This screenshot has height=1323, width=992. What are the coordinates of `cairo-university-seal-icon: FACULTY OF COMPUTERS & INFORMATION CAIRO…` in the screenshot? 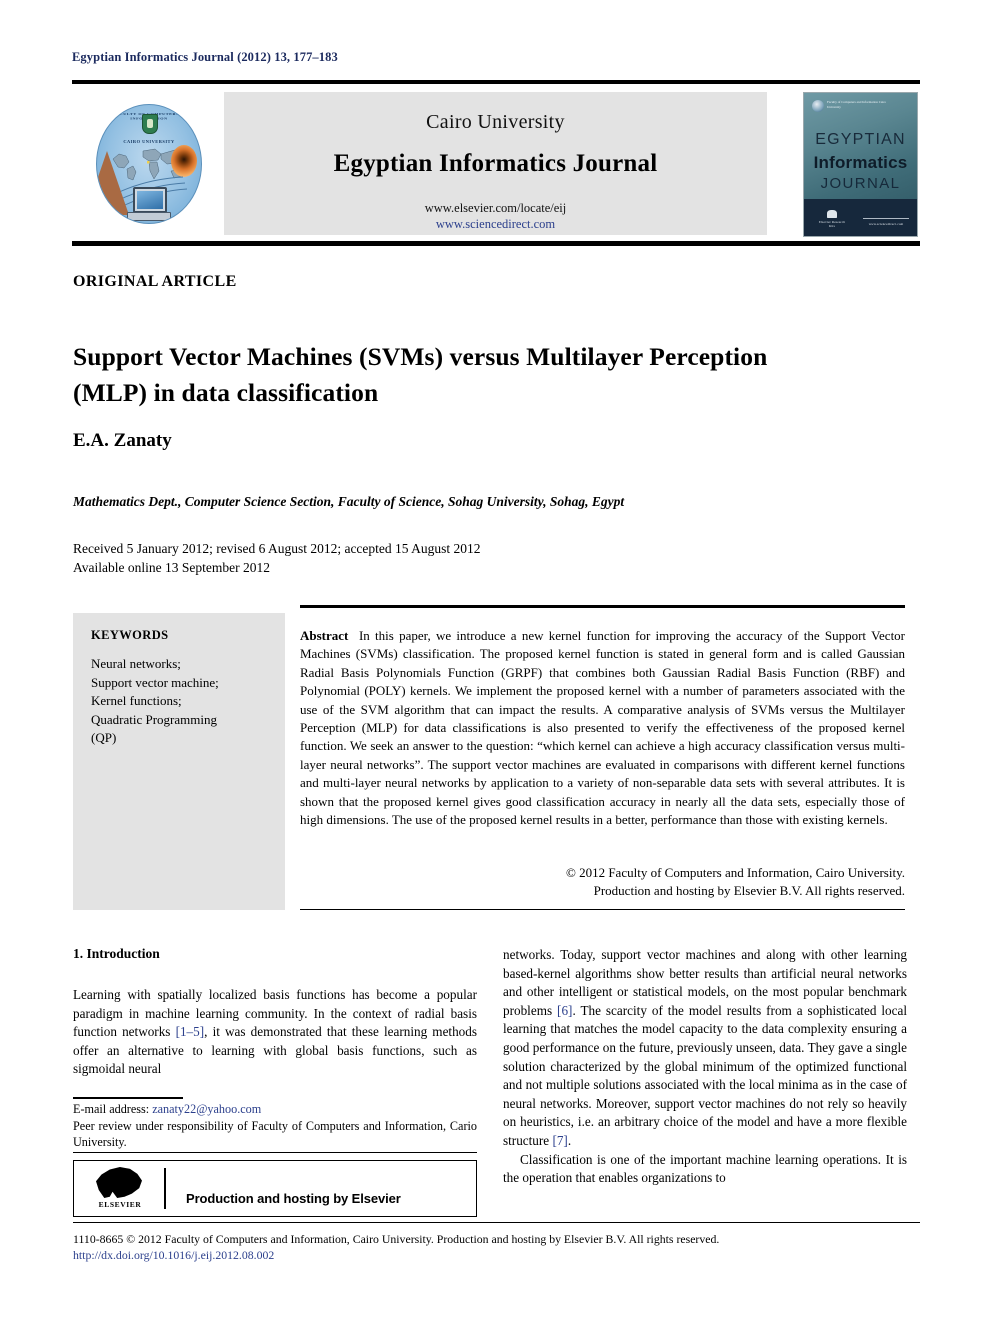 It's located at (149, 164).